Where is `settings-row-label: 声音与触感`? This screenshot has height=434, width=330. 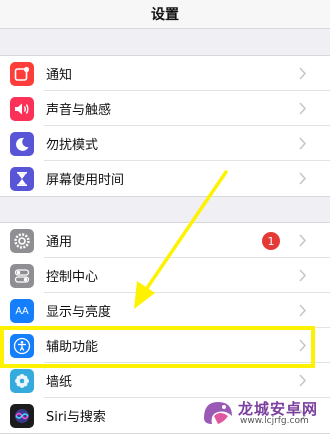
settings-row-label: 声音与触感 is located at coordinates (79, 110).